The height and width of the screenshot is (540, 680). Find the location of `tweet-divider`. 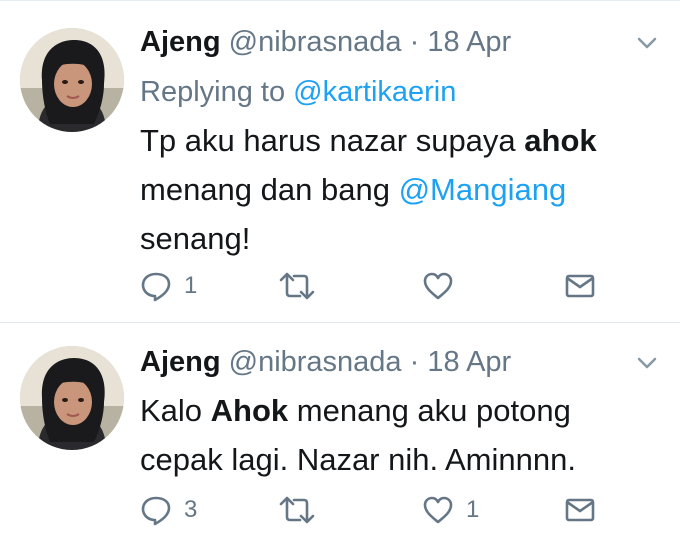

tweet-divider is located at coordinates (340, 322).